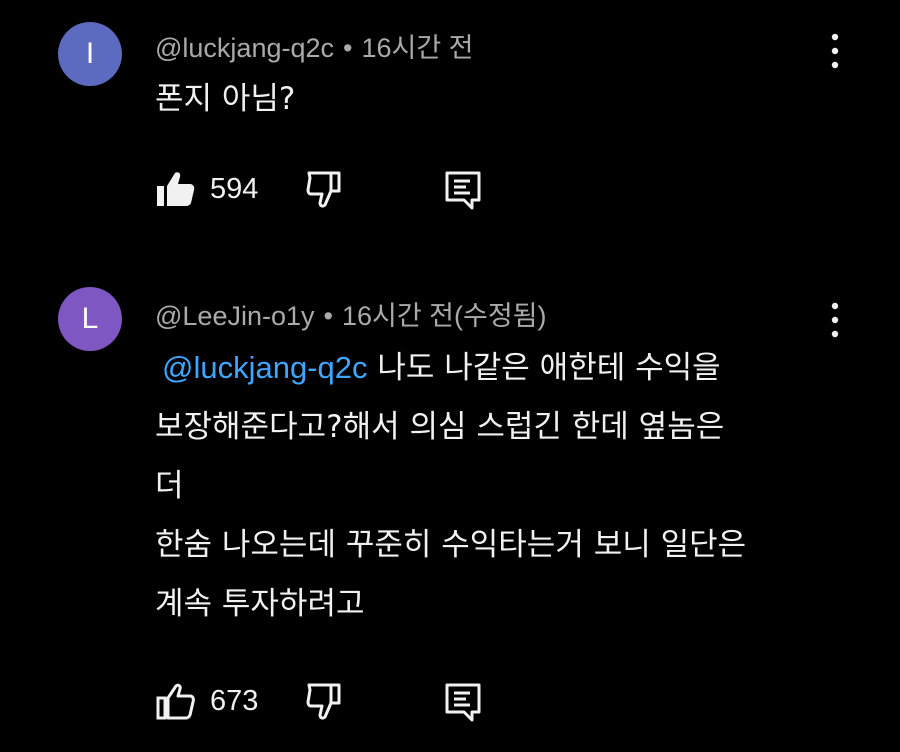  I want to click on like-count: 594, so click(234, 189).